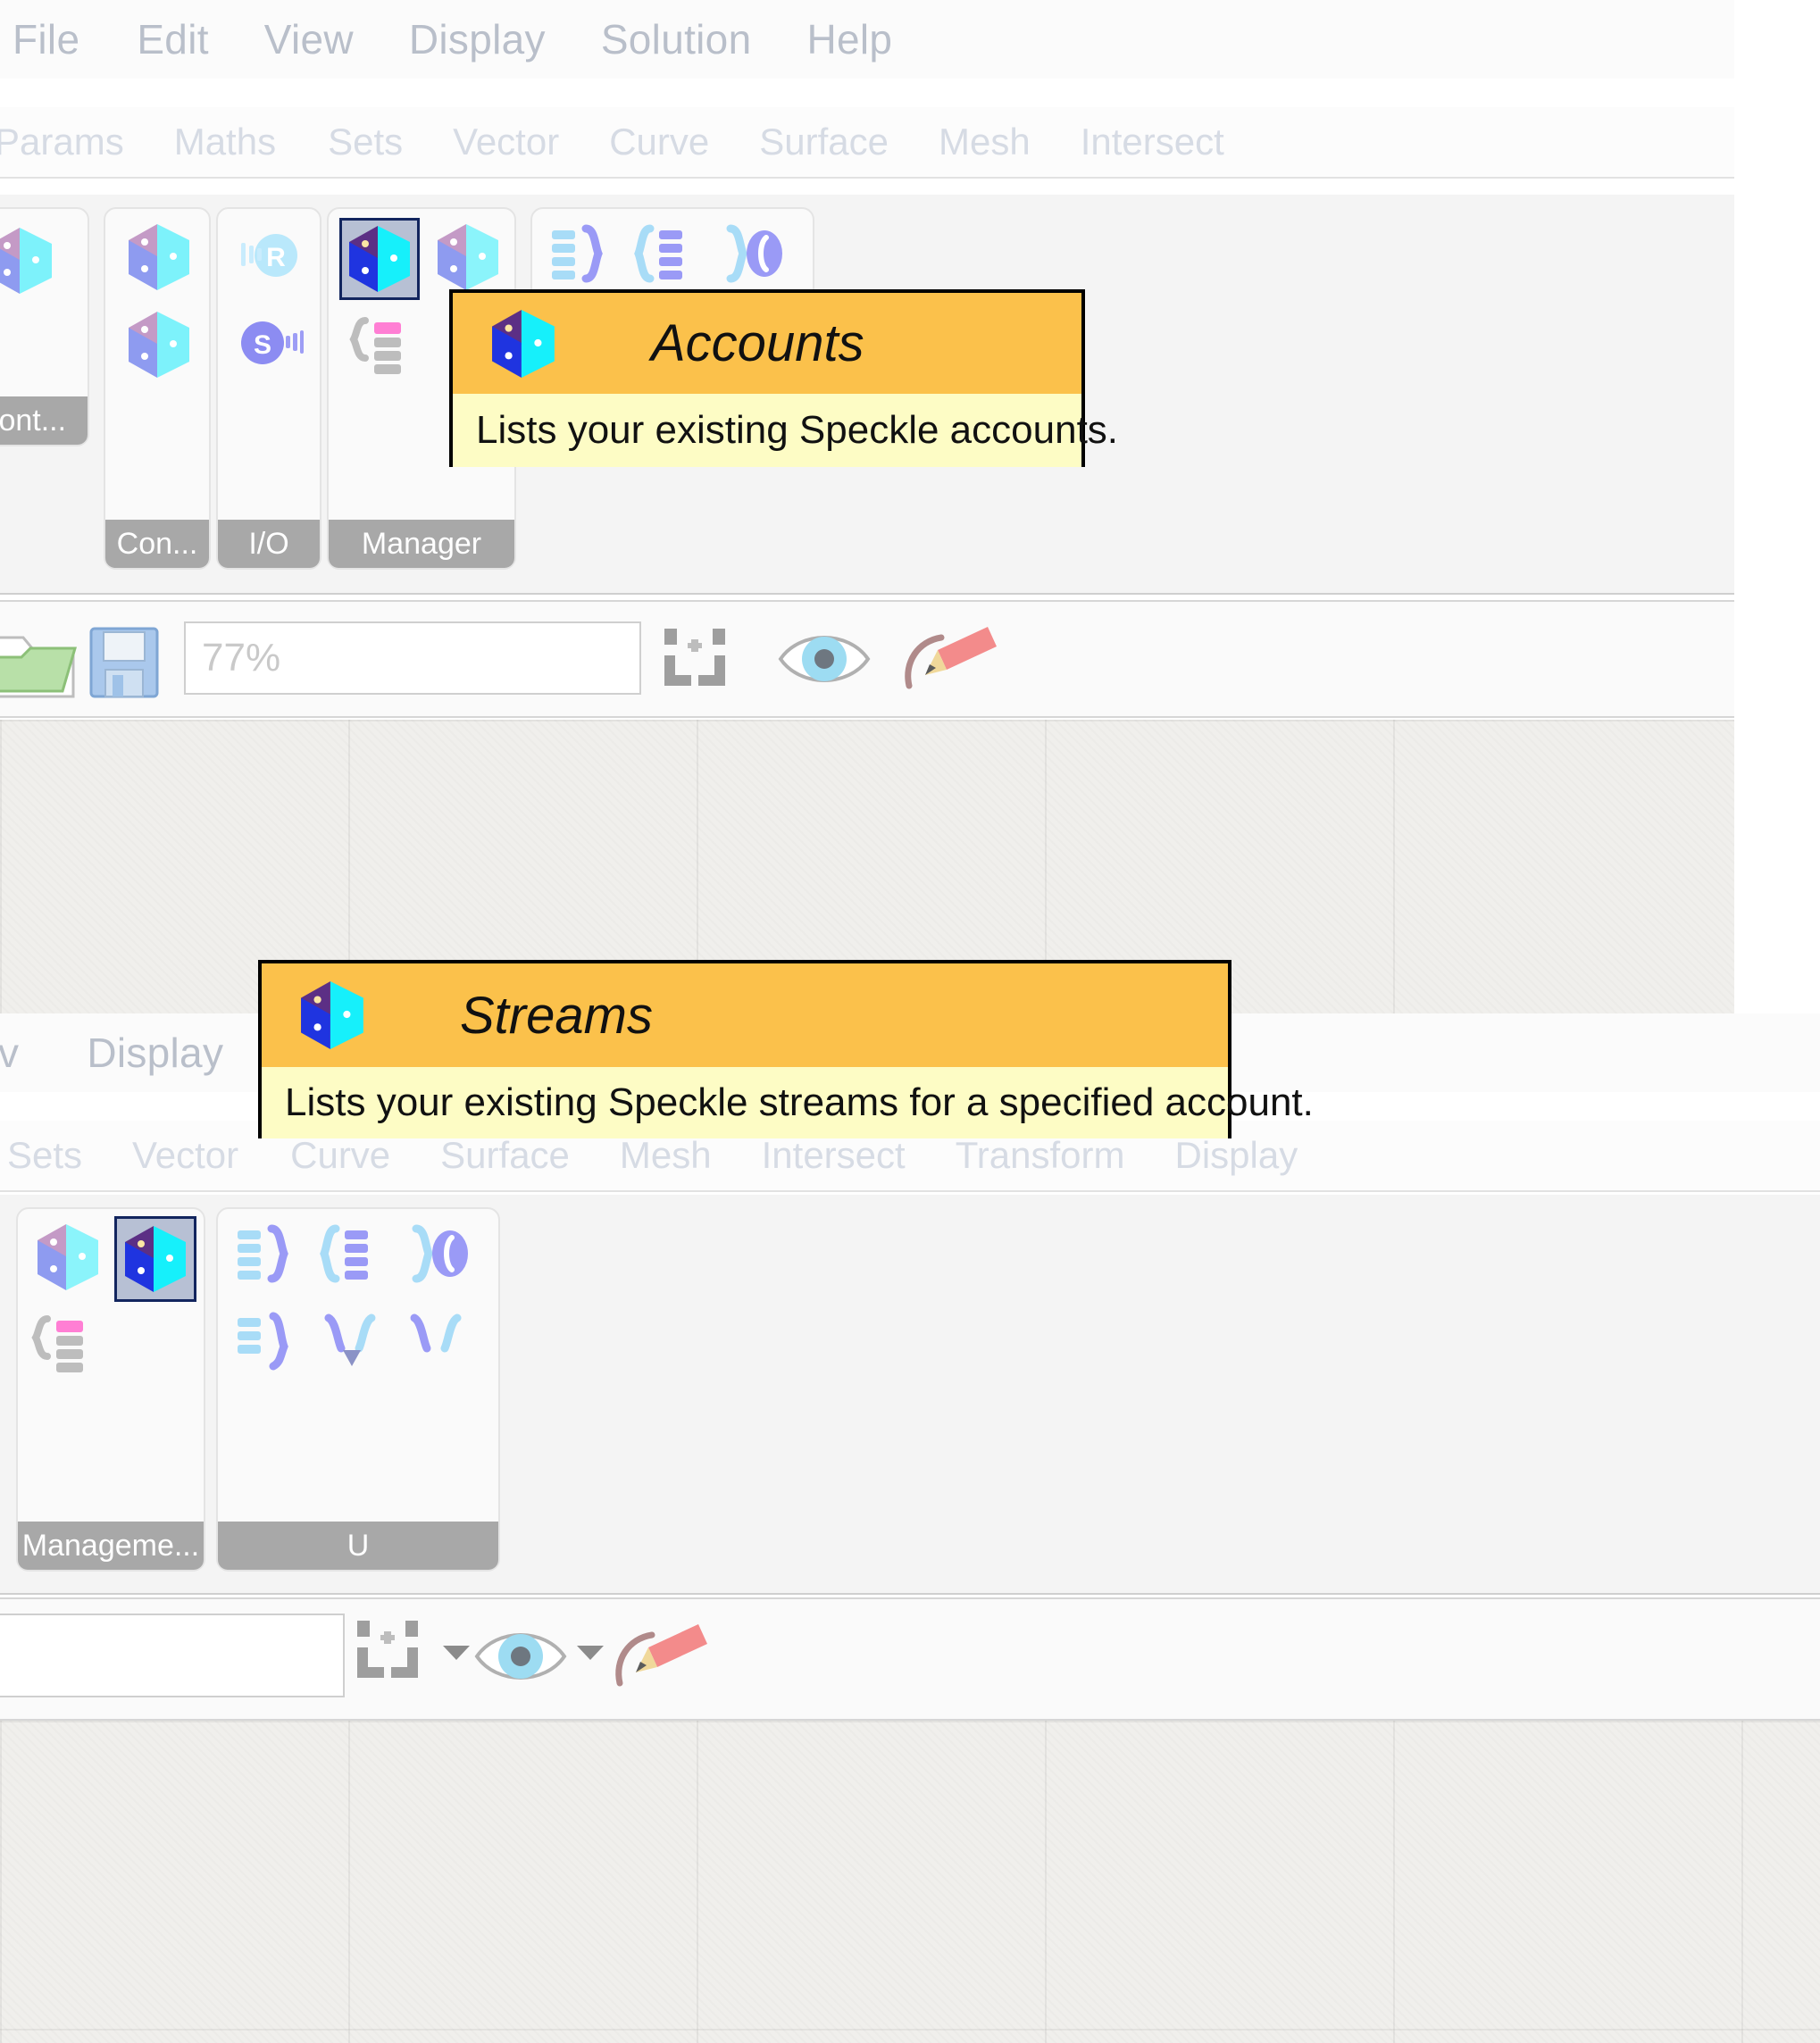 The width and height of the screenshot is (1820, 2043). Describe the element at coordinates (366, 142) in the screenshot. I see `category-tab-sets: Sets` at that location.